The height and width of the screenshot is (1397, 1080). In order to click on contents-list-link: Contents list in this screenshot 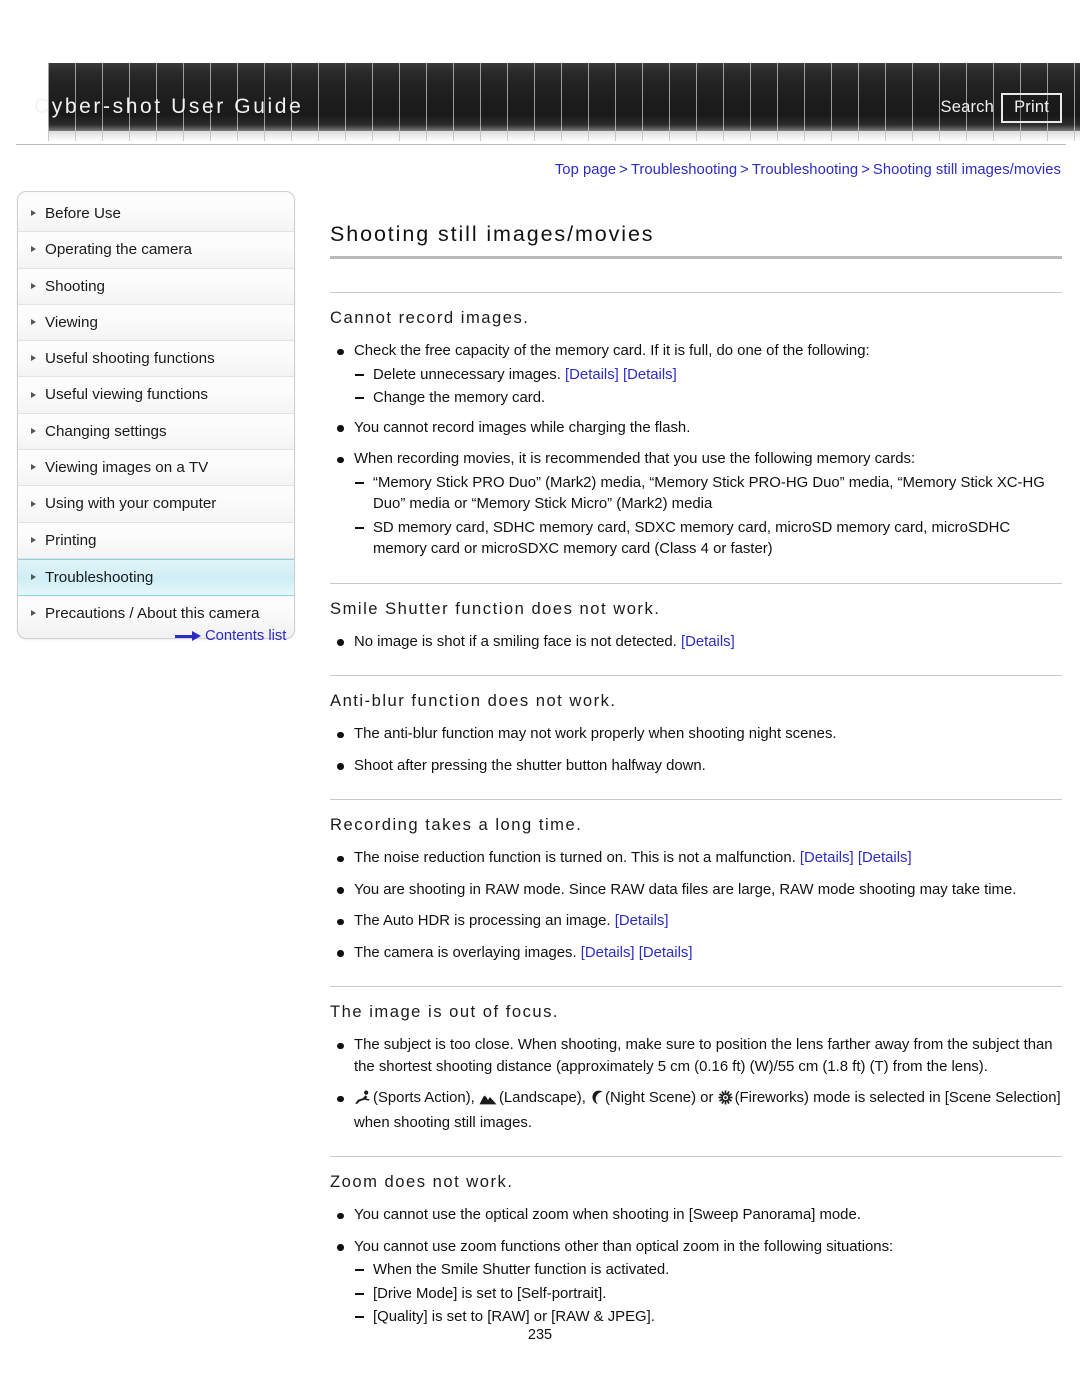, I will do `click(230, 636)`.